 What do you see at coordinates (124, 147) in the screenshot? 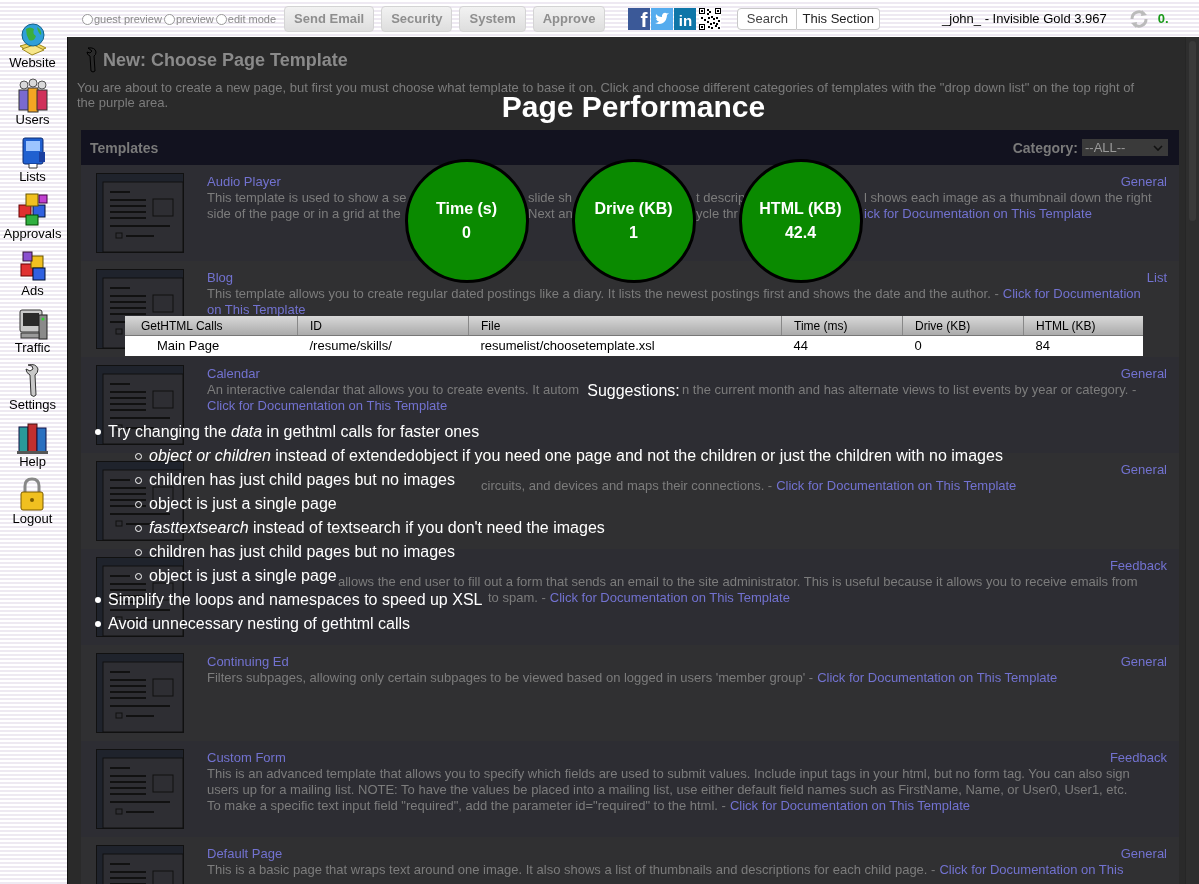
I see `panel-title: Templates` at bounding box center [124, 147].